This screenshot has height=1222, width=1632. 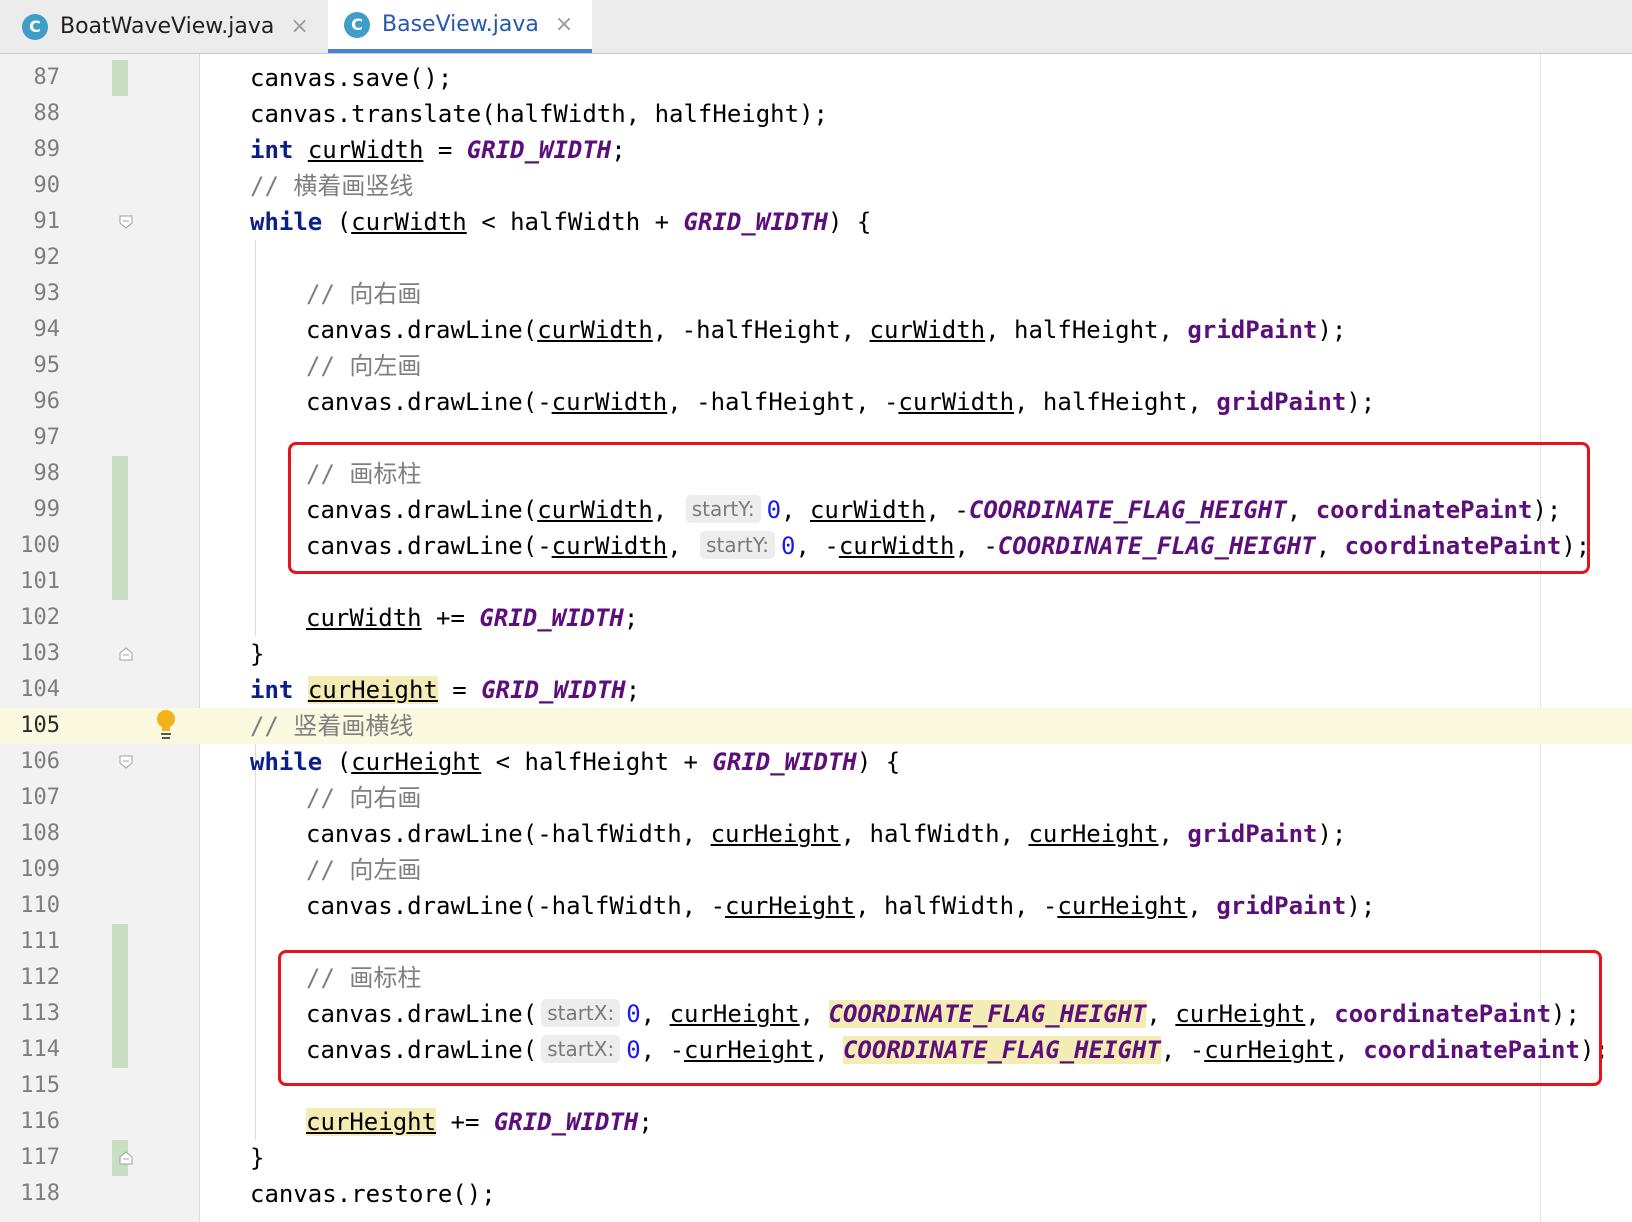 What do you see at coordinates (816, 78) in the screenshot?
I see `code-line: 87 canvas.save();` at bounding box center [816, 78].